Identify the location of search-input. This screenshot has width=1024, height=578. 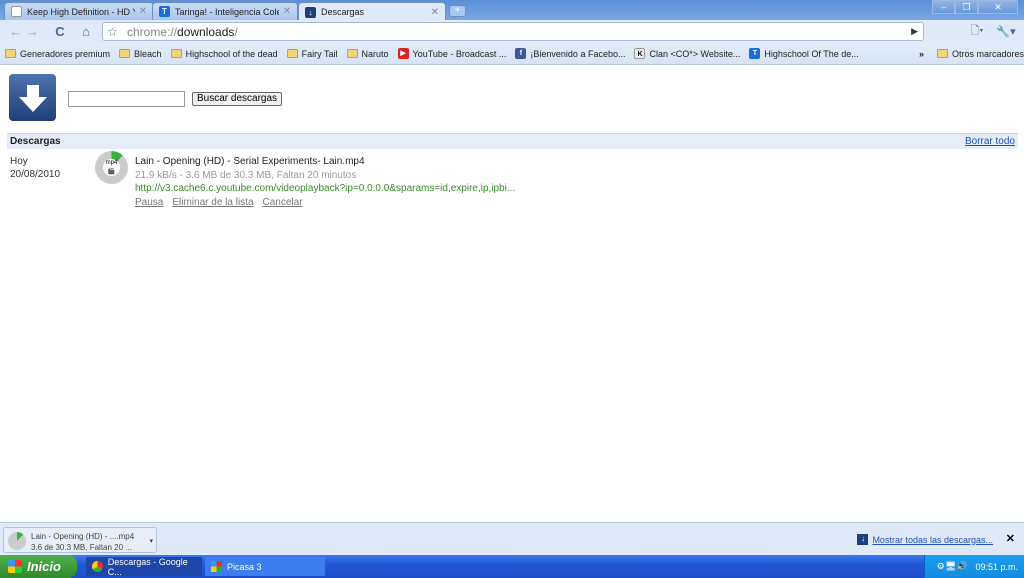
(126, 99).